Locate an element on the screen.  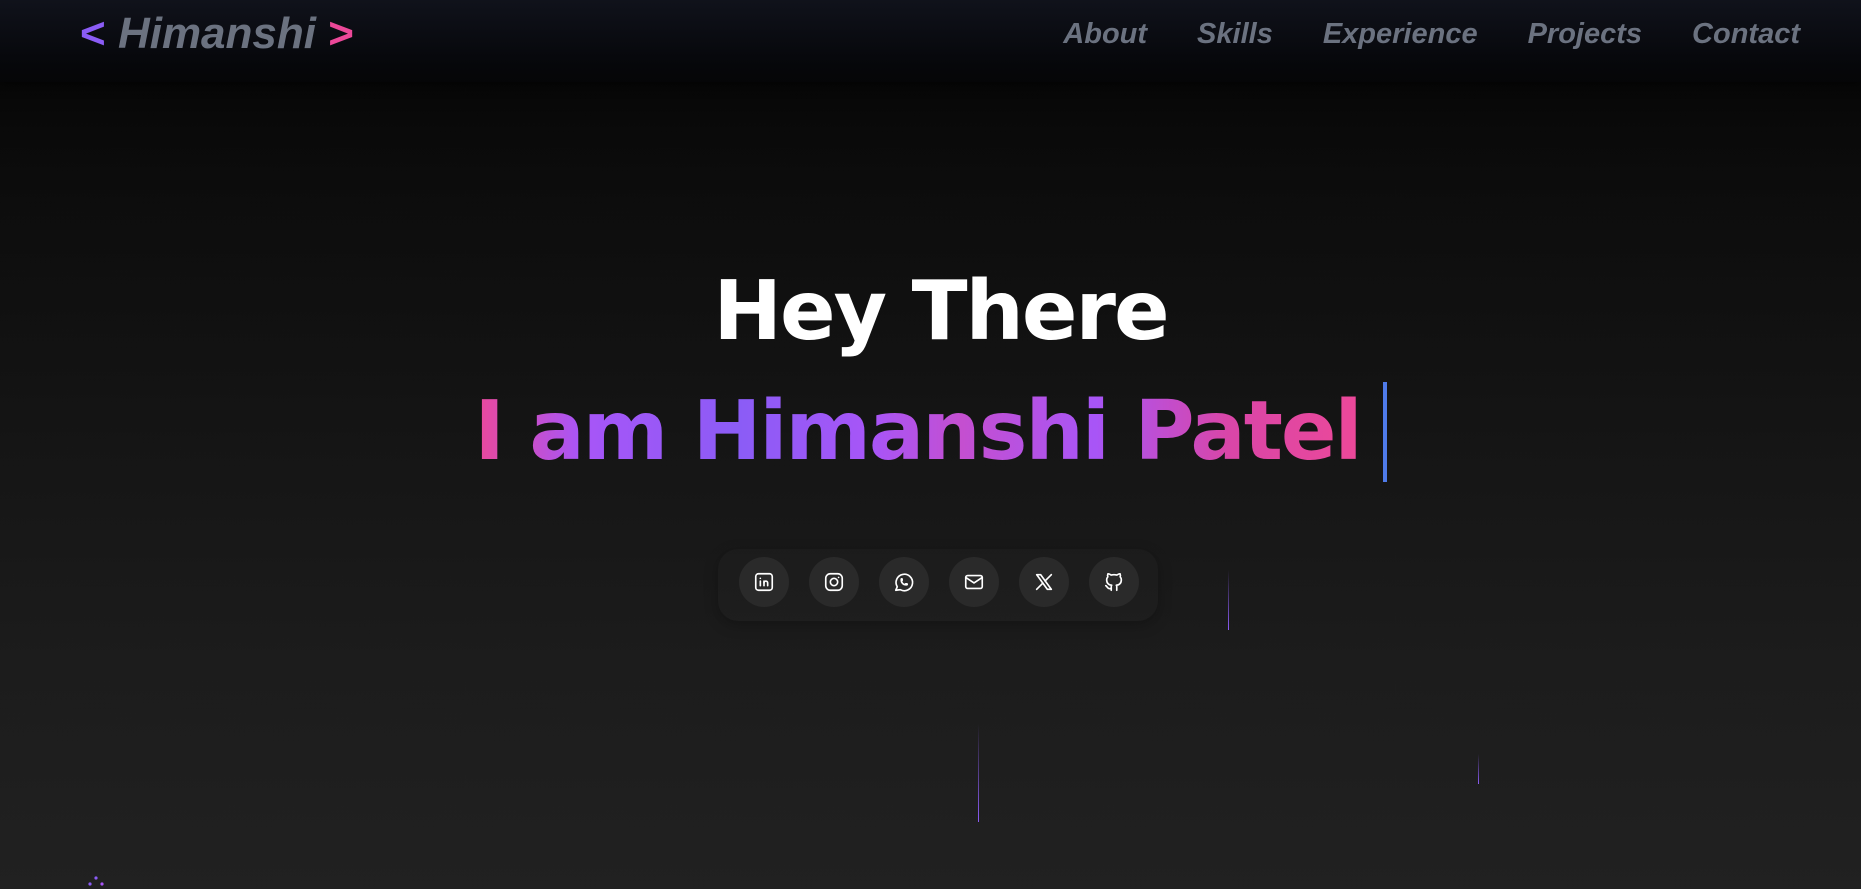
typing-caret is located at coordinates (1384, 432).